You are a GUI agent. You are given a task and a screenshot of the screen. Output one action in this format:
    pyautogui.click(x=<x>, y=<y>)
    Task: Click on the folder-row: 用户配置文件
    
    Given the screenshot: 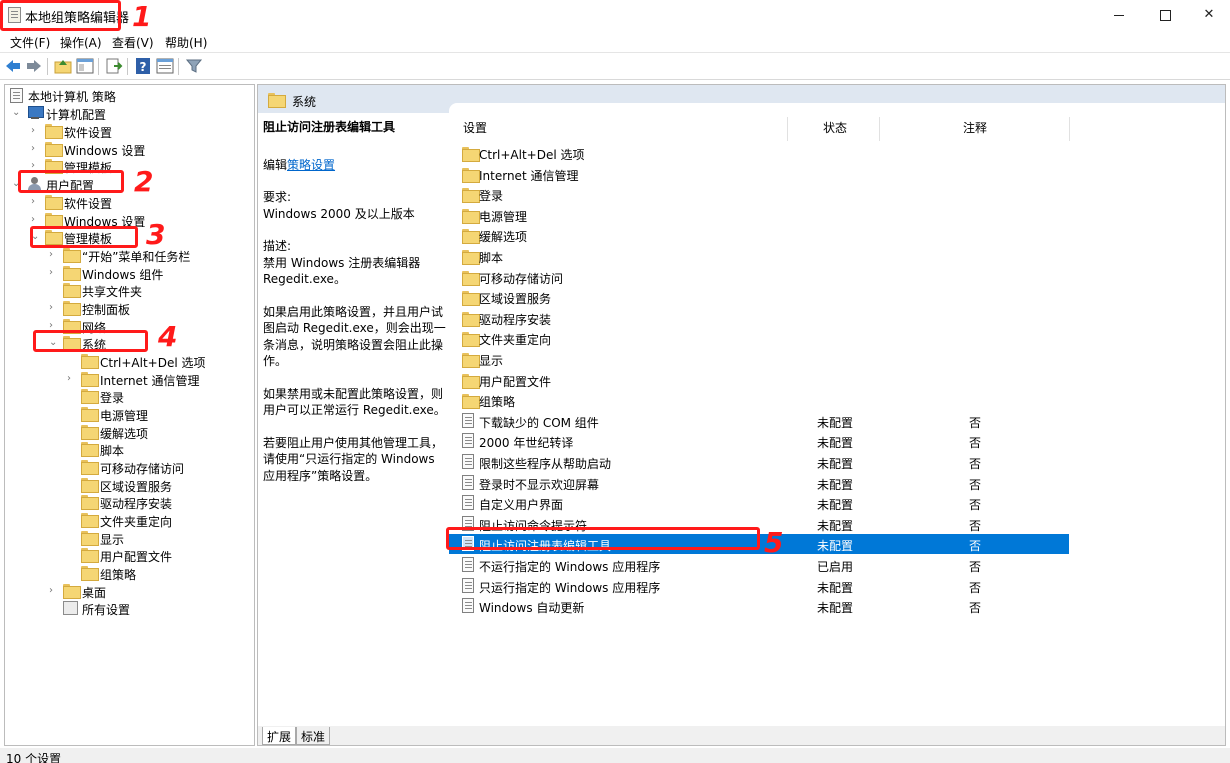 What is the action you would take?
    pyautogui.click(x=759, y=380)
    